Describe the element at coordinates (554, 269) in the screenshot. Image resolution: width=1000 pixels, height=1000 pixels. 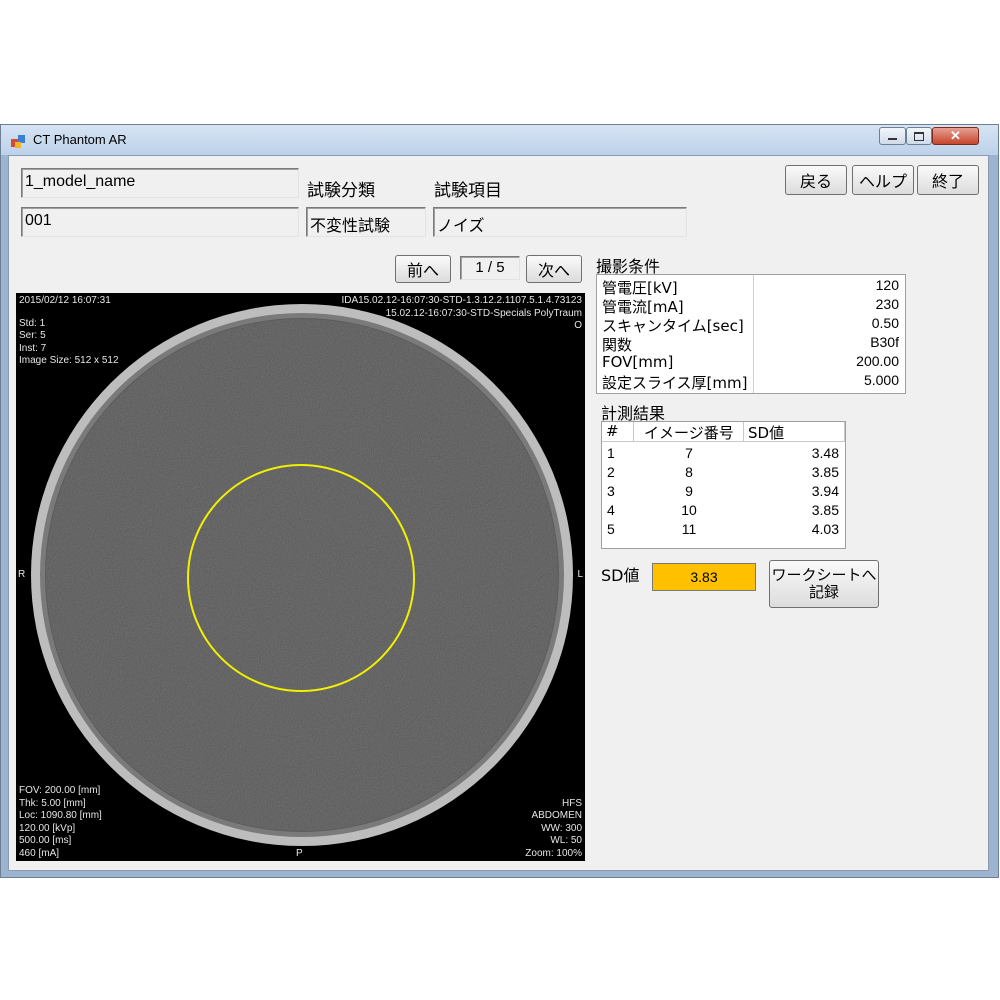
I see `next-button: 次へ` at that location.